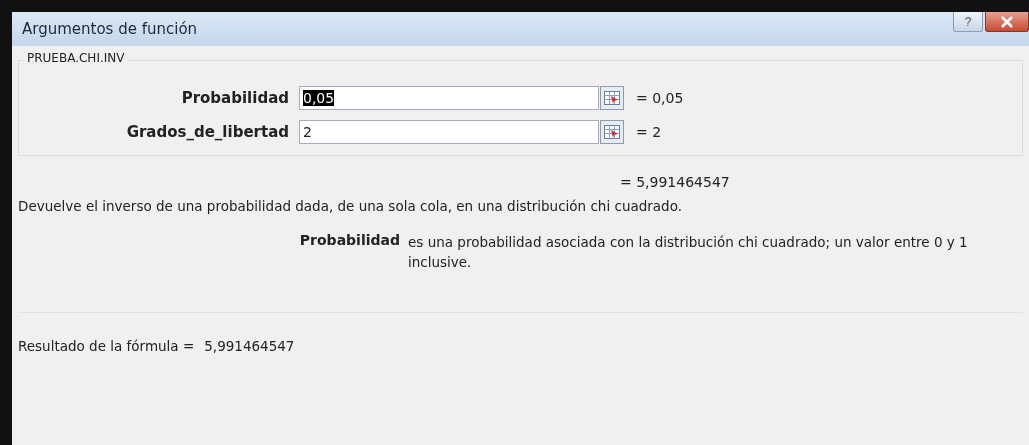 This screenshot has height=445, width=1029. What do you see at coordinates (110, 29) in the screenshot?
I see `window-title: Argumentos de función` at bounding box center [110, 29].